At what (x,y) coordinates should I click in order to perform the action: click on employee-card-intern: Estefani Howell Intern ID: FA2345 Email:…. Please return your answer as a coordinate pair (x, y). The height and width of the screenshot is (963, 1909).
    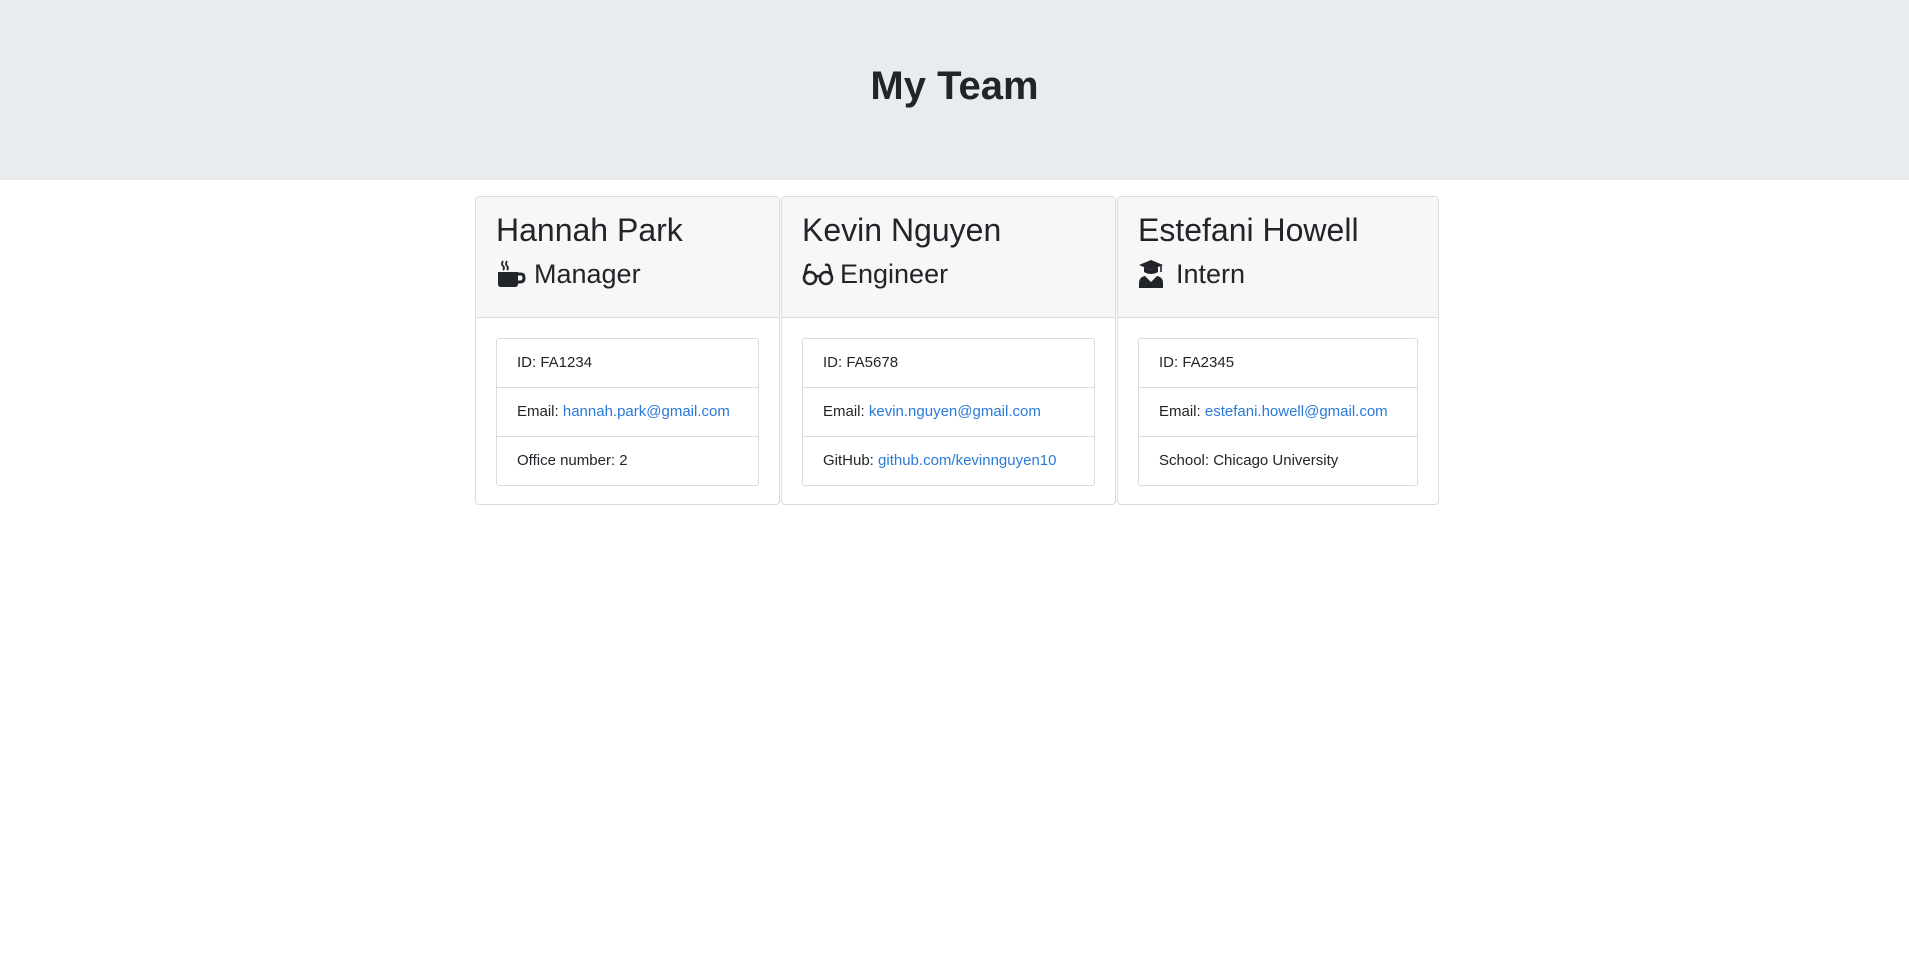
    Looking at the image, I should click on (1278, 350).